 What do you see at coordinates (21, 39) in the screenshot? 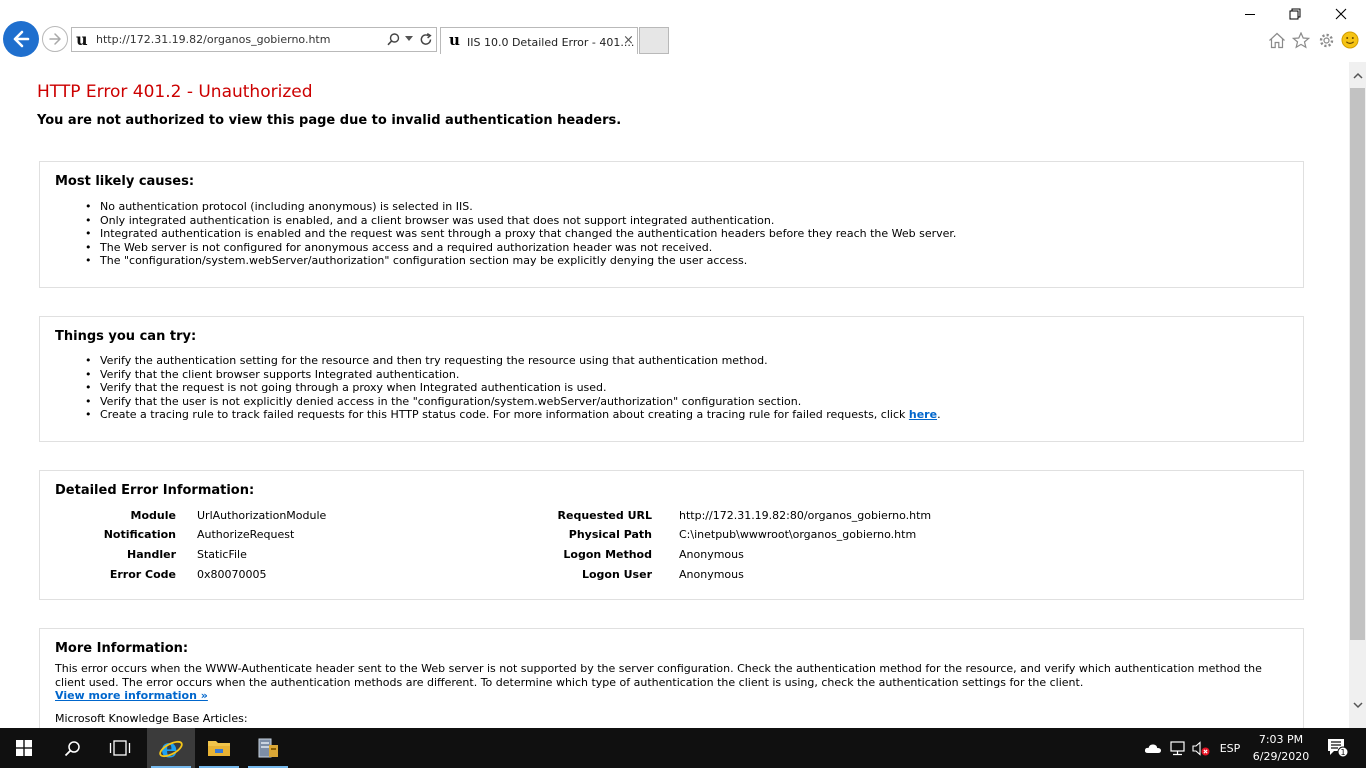
I see `back-button` at bounding box center [21, 39].